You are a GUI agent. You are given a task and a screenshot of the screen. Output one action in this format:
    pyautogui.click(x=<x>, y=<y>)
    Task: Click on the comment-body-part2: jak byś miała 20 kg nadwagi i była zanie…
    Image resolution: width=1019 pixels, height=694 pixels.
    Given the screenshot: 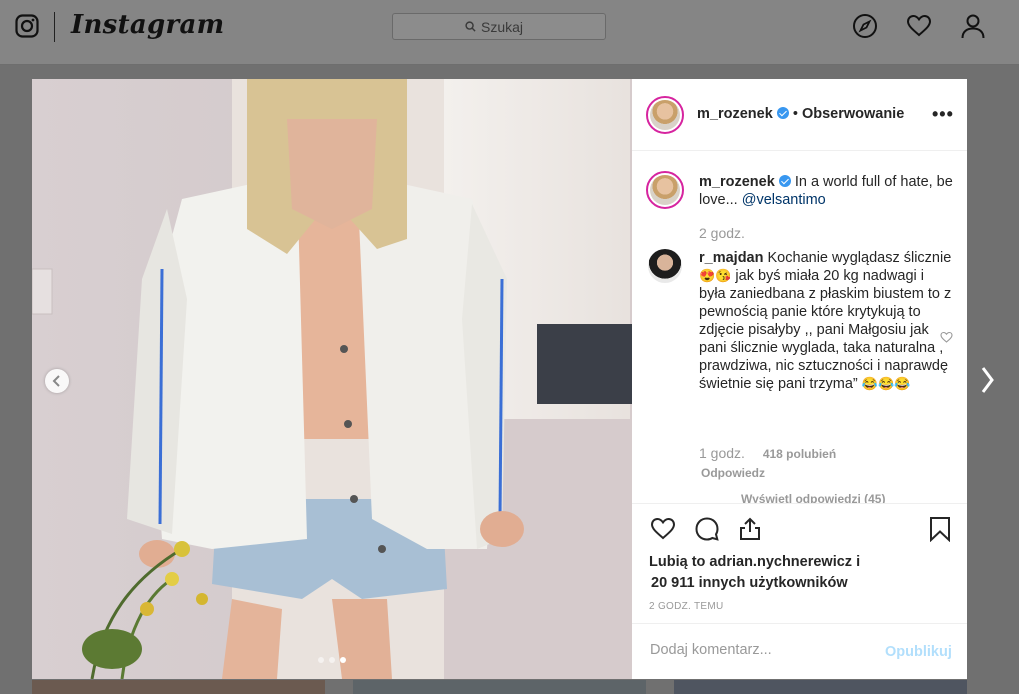 What is the action you would take?
    pyautogui.click(x=825, y=330)
    